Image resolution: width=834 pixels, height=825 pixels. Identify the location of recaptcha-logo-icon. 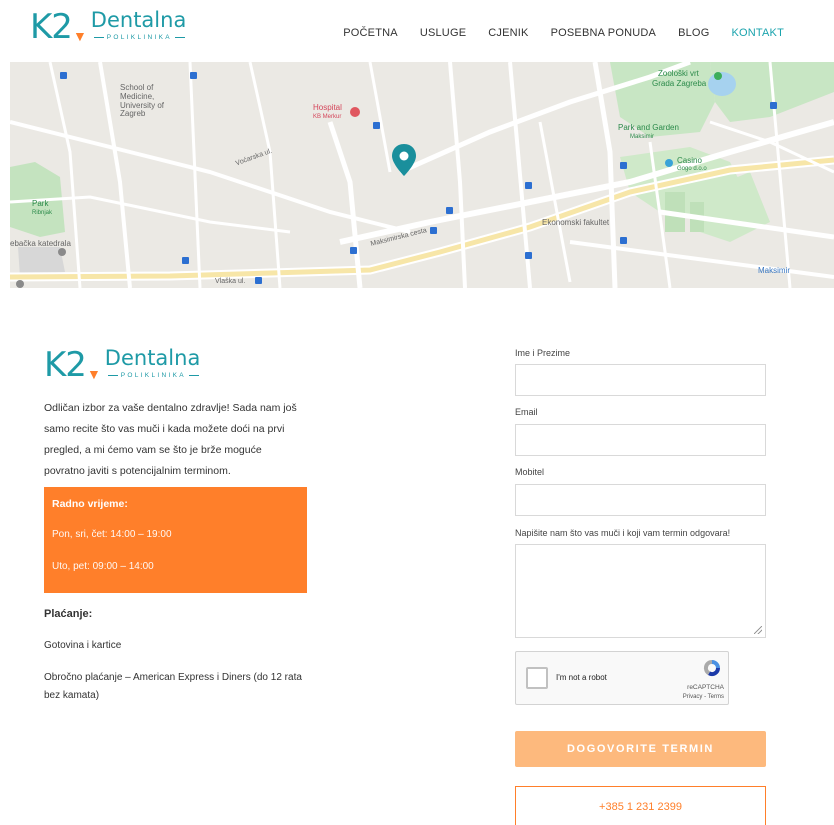
(712, 668).